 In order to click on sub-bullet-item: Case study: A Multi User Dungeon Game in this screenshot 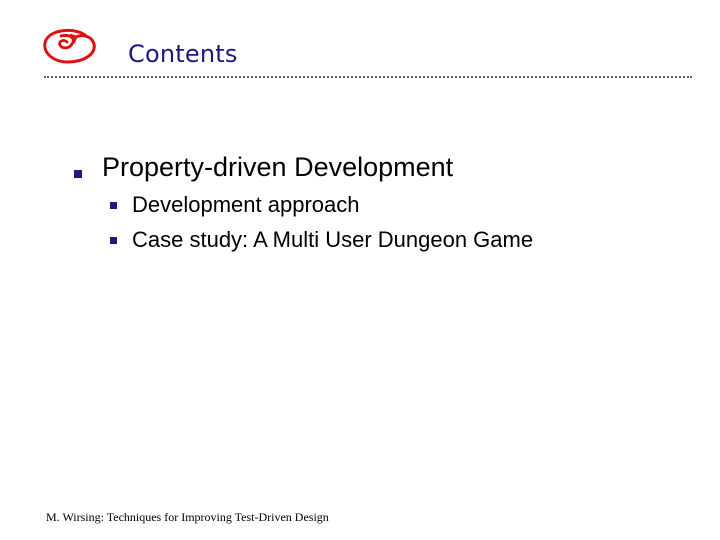, I will do `click(333, 239)`.